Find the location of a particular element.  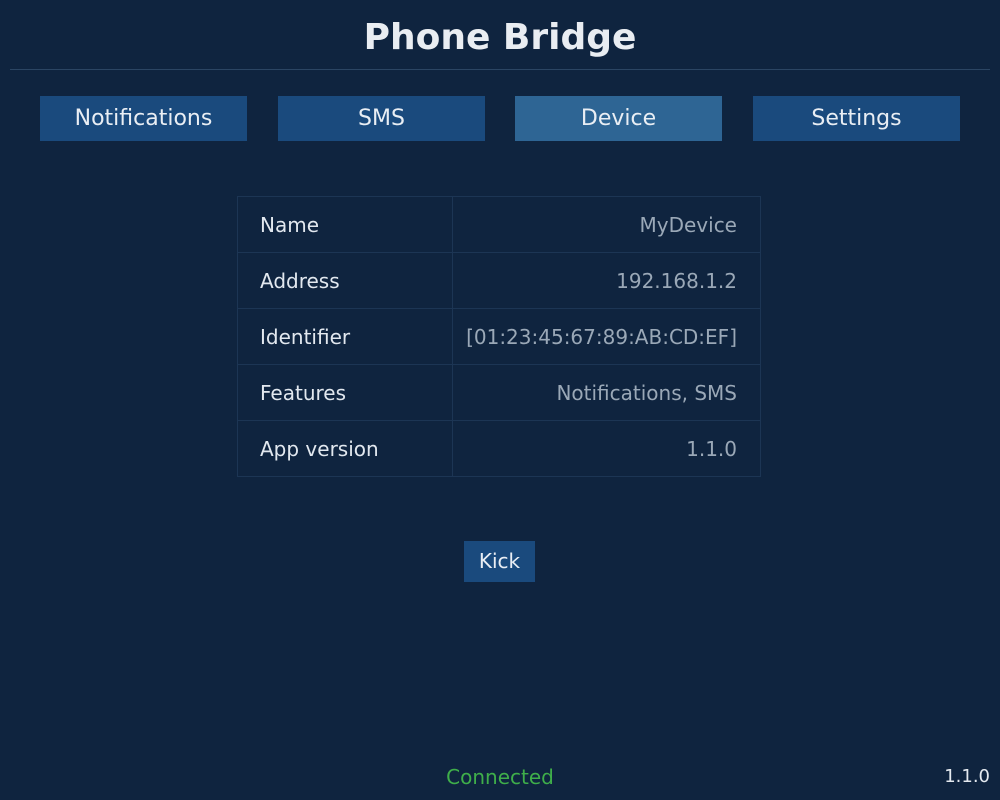

table-row: Address 192.168.1.2 is located at coordinates (499, 280).